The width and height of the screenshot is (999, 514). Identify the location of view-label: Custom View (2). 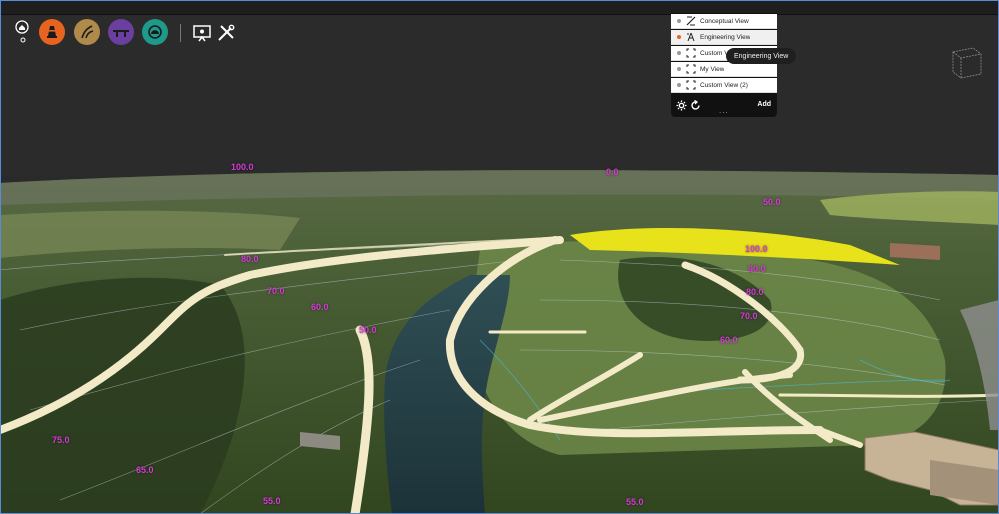
(724, 85).